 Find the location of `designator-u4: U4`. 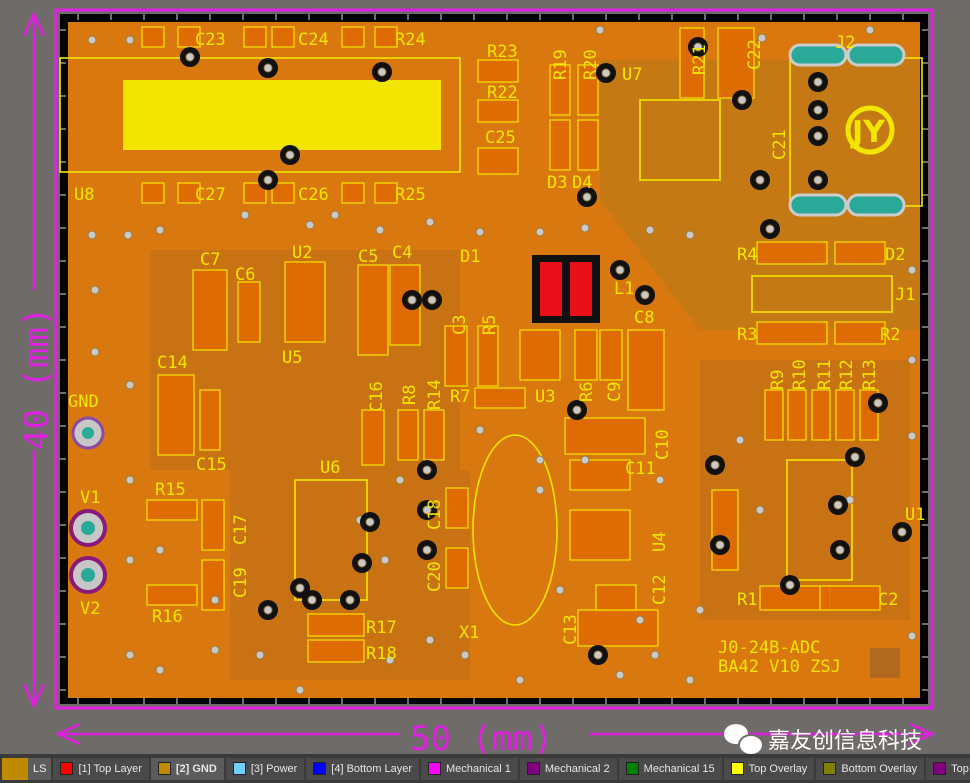

designator-u4: U4 is located at coordinates (660, 542).